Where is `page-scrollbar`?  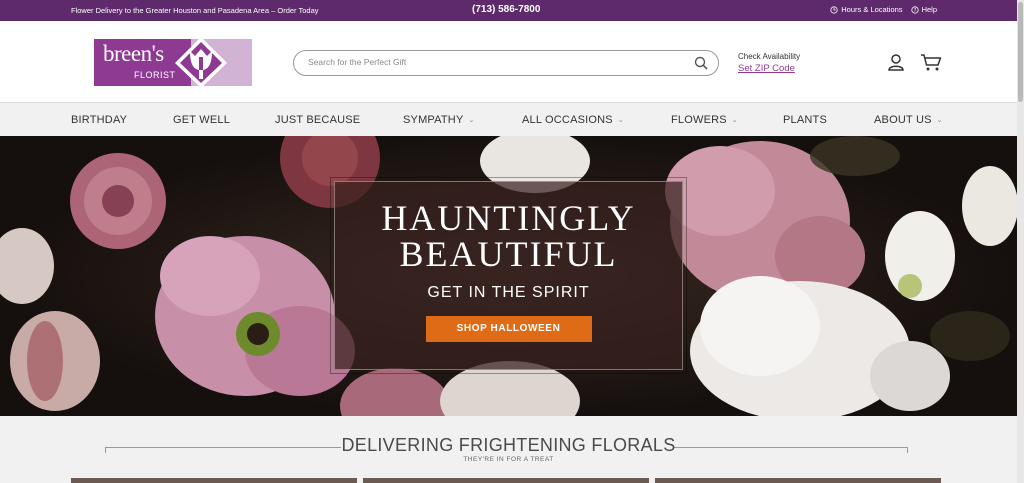 page-scrollbar is located at coordinates (1020, 241).